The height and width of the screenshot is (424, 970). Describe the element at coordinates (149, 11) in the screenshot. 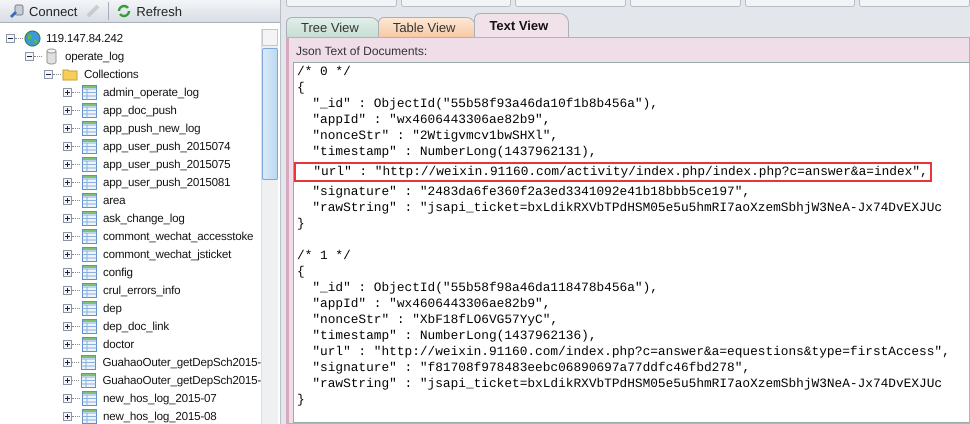

I see `refresh-button: Refresh` at that location.